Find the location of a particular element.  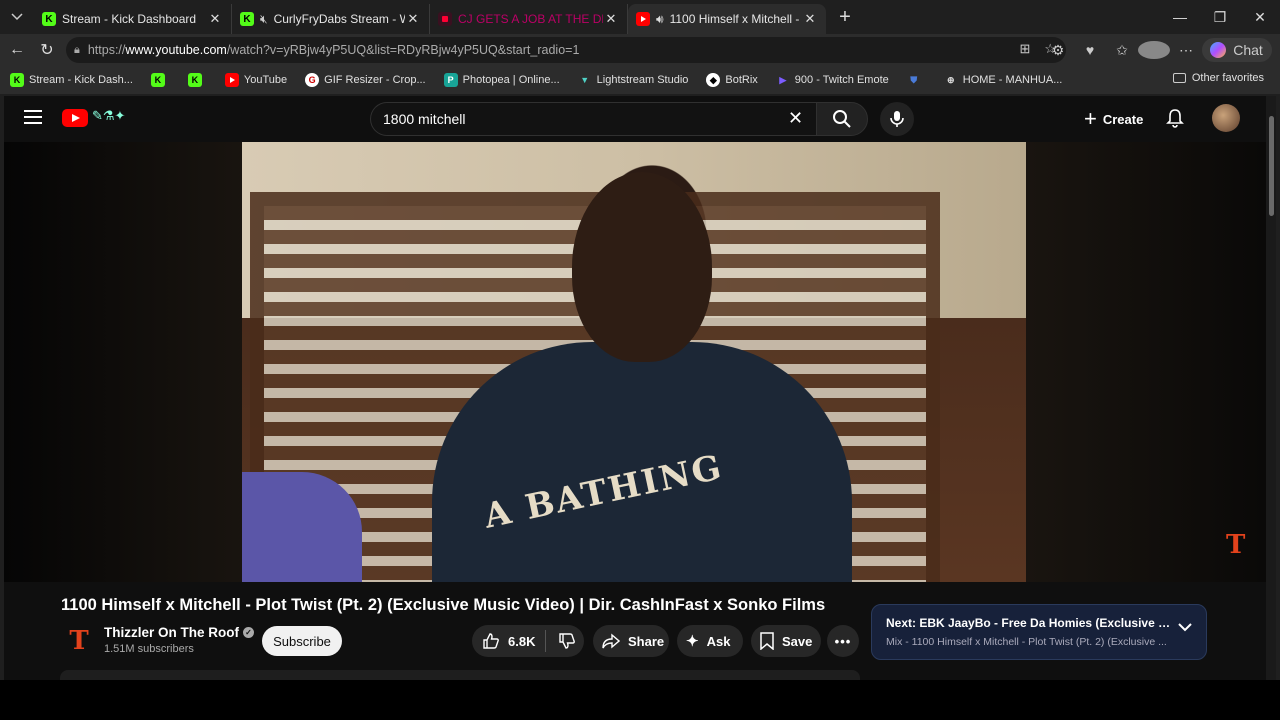

verified-check-icon: ✓ is located at coordinates (248, 632).